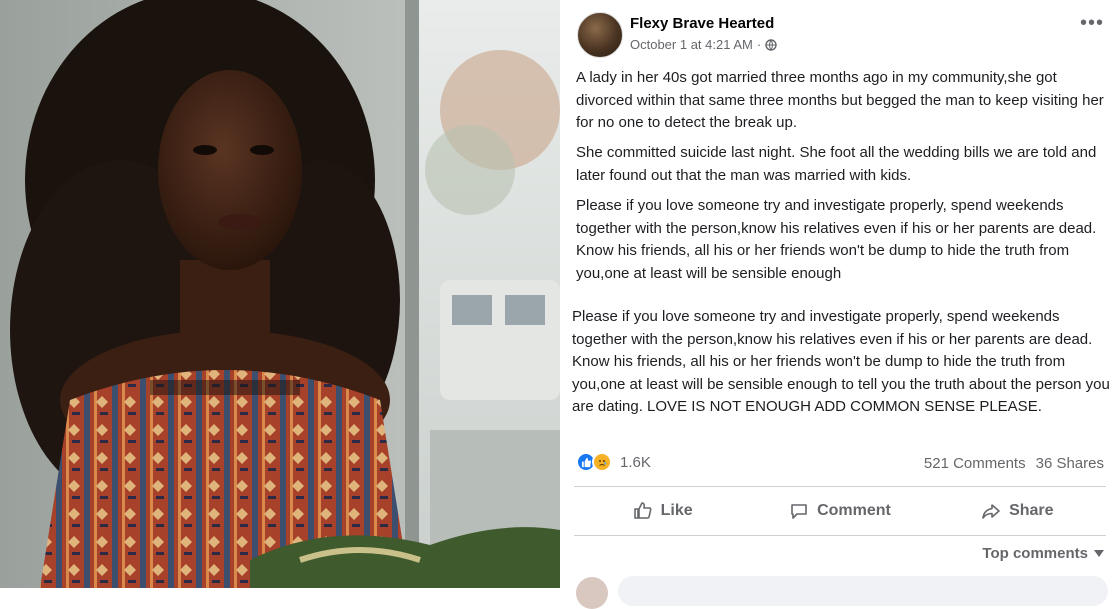 This screenshot has width=1120, height=609. What do you see at coordinates (702, 23) in the screenshot?
I see `author-name: Flexy Brave Hearted` at bounding box center [702, 23].